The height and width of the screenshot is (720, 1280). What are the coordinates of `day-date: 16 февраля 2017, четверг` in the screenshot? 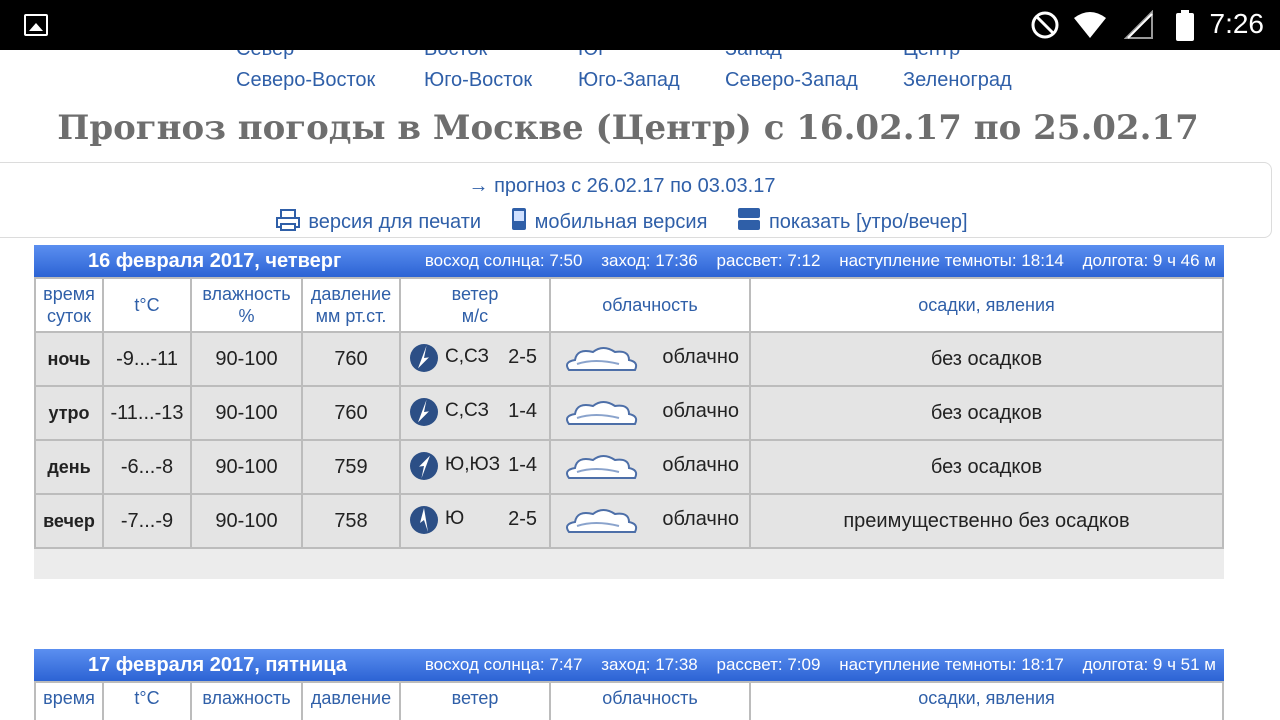 It's located at (215, 261).